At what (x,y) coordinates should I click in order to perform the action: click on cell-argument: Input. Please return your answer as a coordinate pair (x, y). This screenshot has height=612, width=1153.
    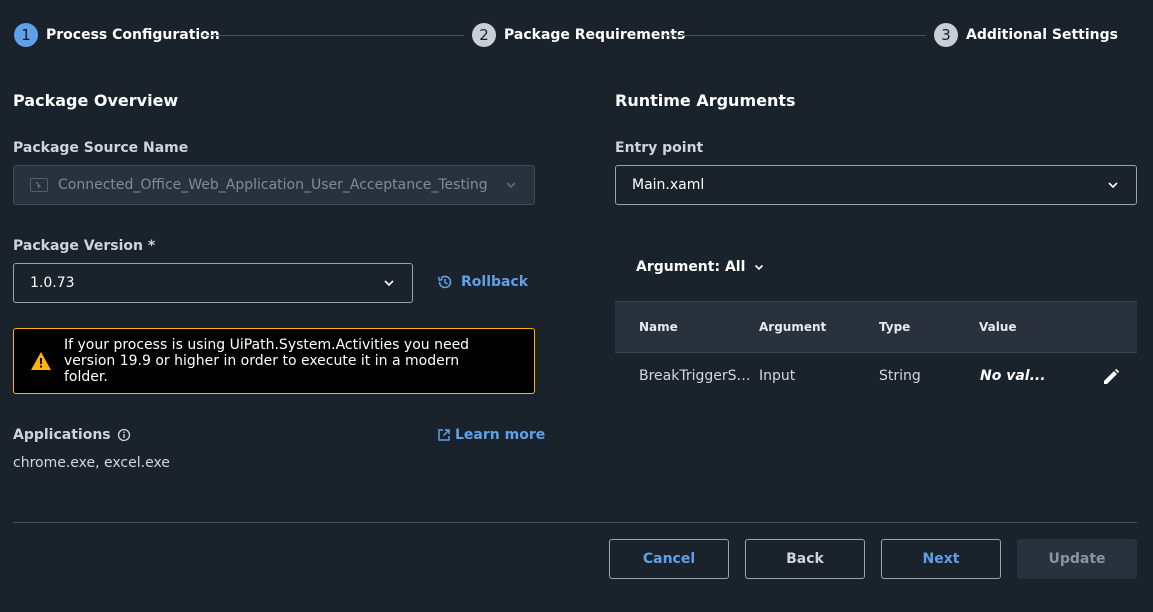
    Looking at the image, I should click on (777, 376).